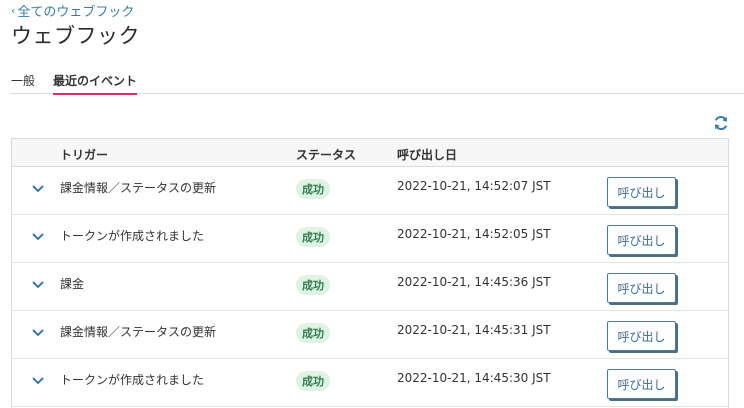 This screenshot has height=408, width=744. What do you see at coordinates (370, 287) in the screenshot?
I see `table-row: 課金 成功 2022-10-21, 14:45:36 JST 呼び出し` at bounding box center [370, 287].